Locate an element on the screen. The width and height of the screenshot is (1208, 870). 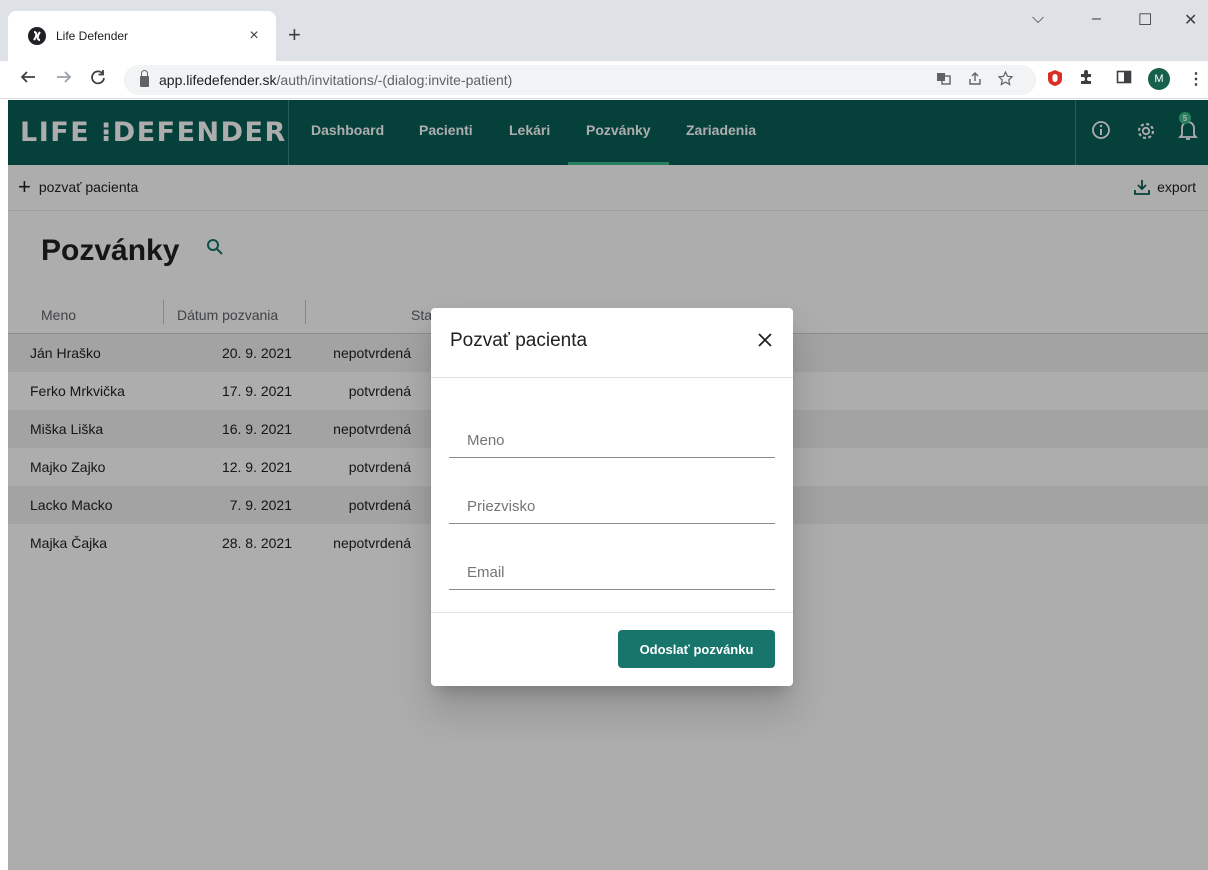
opera-adblock-icon is located at coordinates (1055, 80).